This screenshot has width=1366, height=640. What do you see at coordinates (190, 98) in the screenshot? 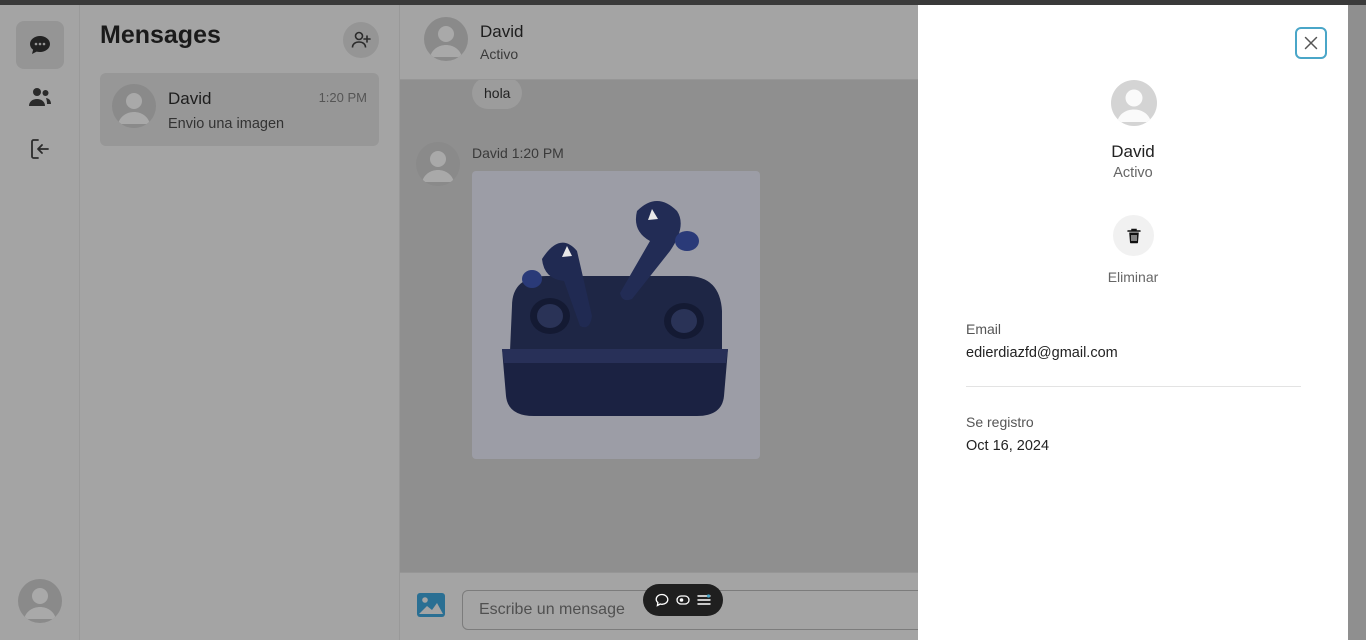
I see `conversation-name: David` at bounding box center [190, 98].